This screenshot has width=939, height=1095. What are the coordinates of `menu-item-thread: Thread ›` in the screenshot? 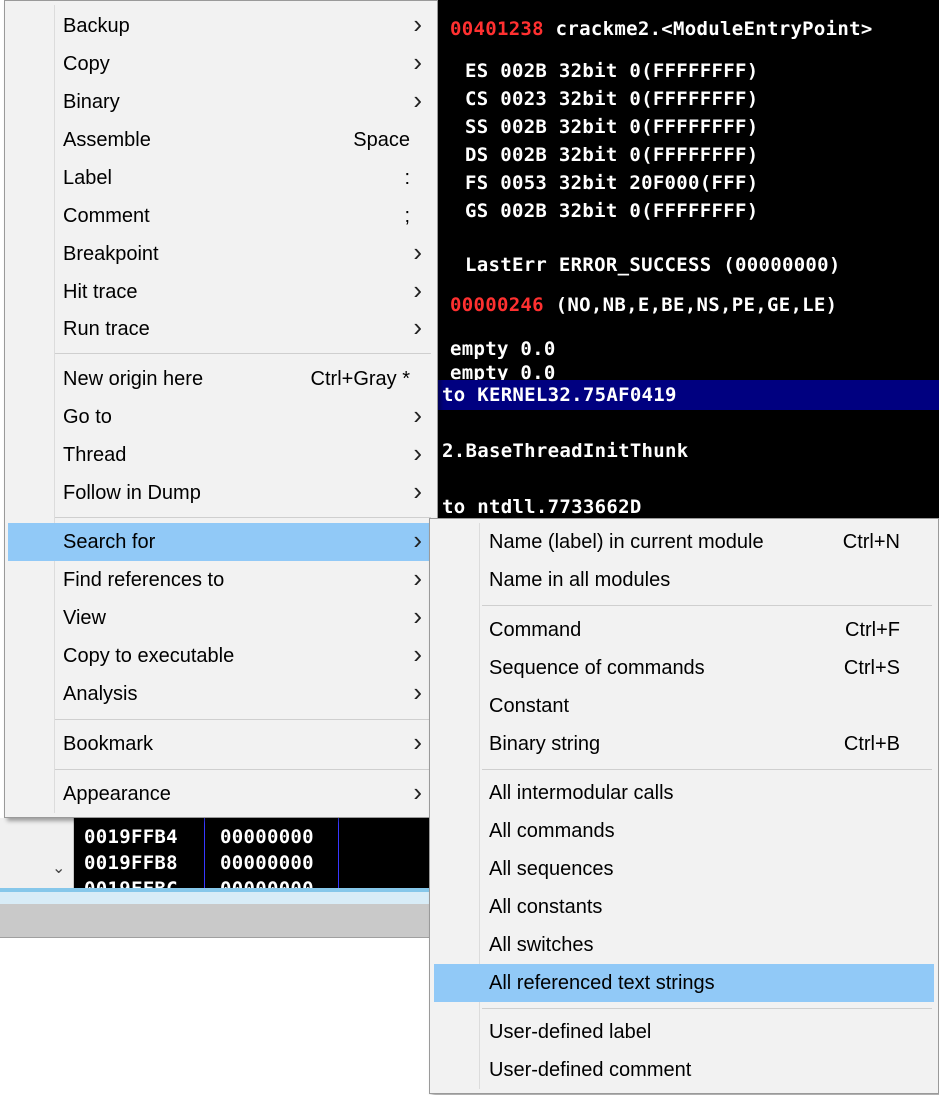 It's located at (221, 455).